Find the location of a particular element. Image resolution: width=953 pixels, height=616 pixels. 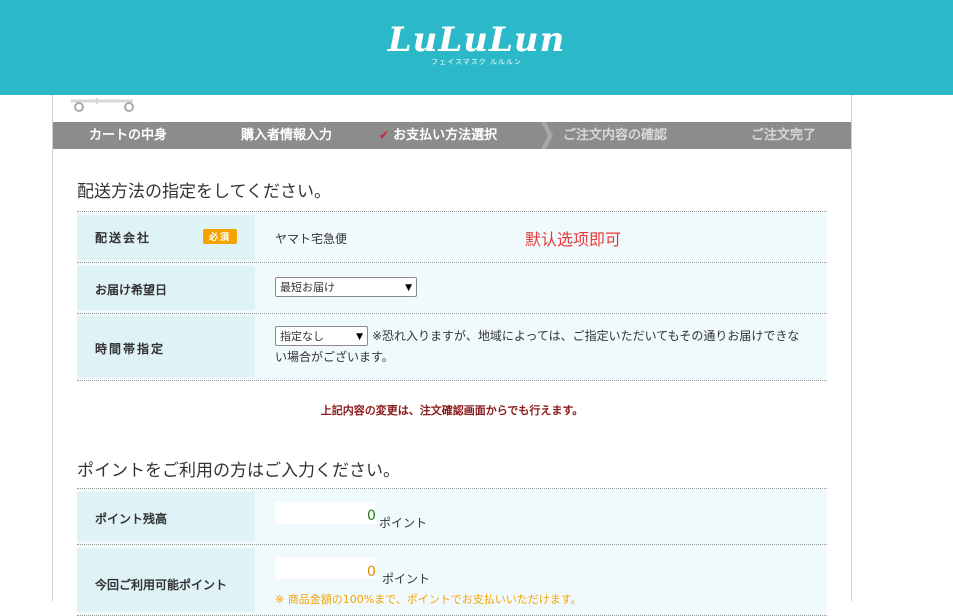

step-confirm: ご注文内容の確認 is located at coordinates (615, 135).